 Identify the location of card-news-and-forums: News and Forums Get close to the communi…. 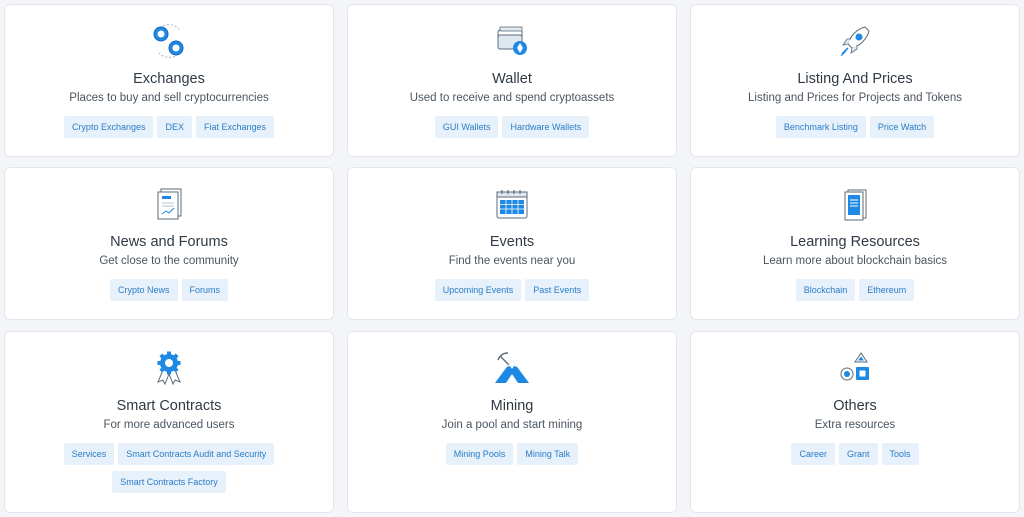
(169, 243).